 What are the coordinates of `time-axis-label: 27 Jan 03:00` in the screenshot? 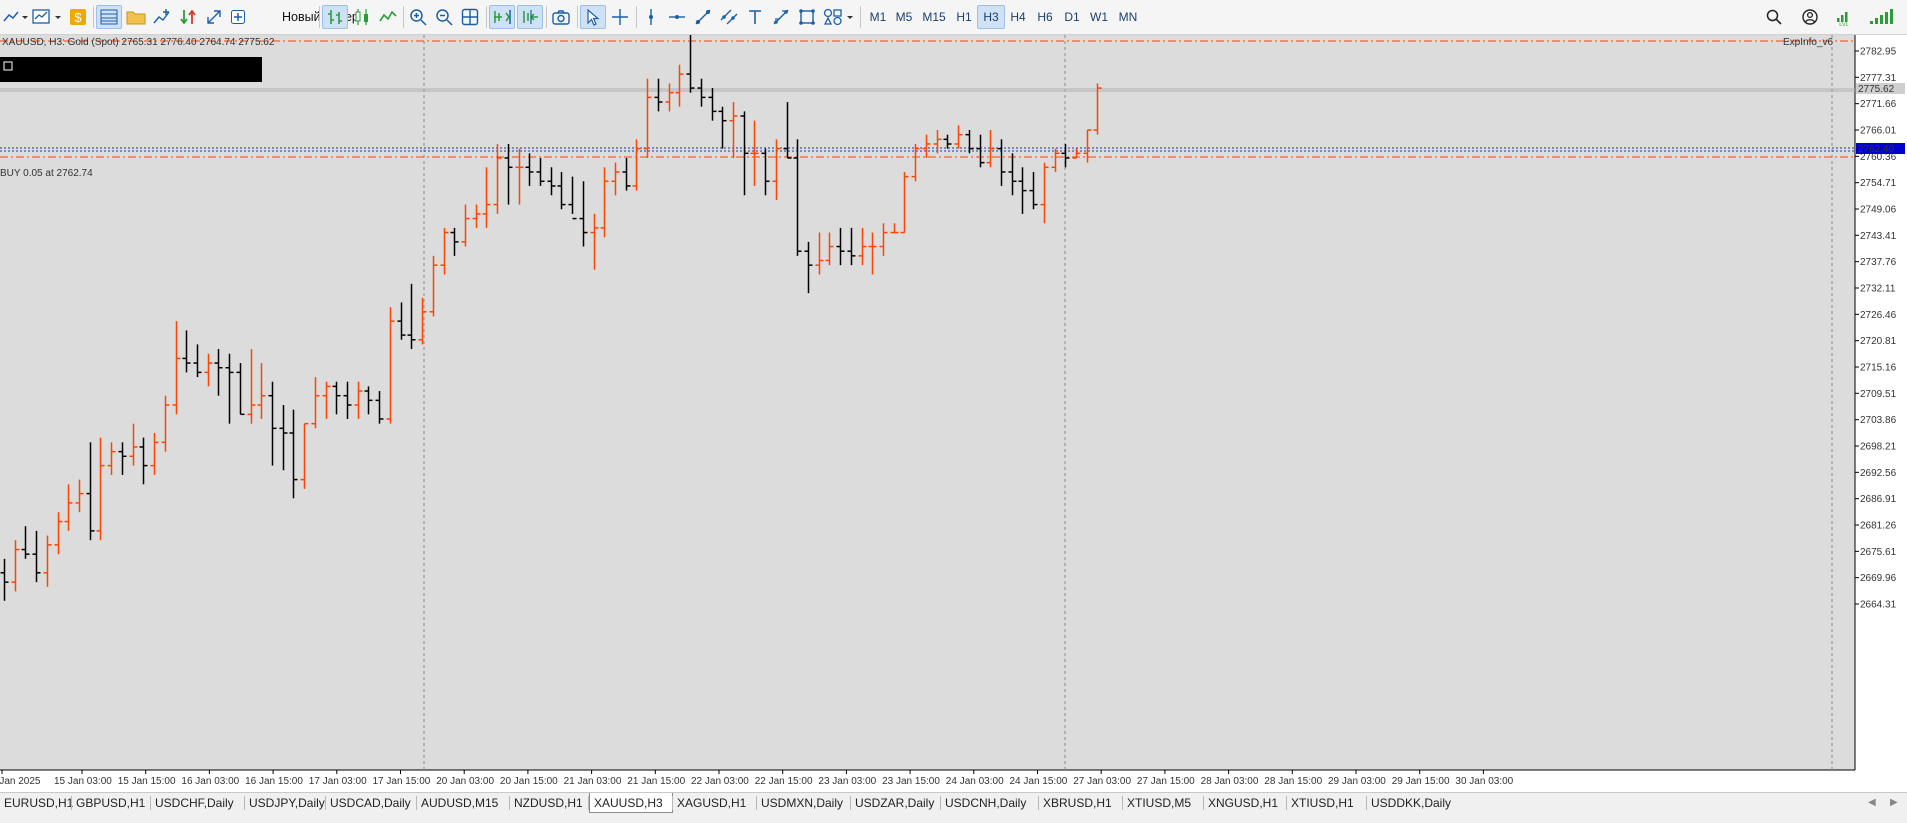 It's located at (1102, 781).